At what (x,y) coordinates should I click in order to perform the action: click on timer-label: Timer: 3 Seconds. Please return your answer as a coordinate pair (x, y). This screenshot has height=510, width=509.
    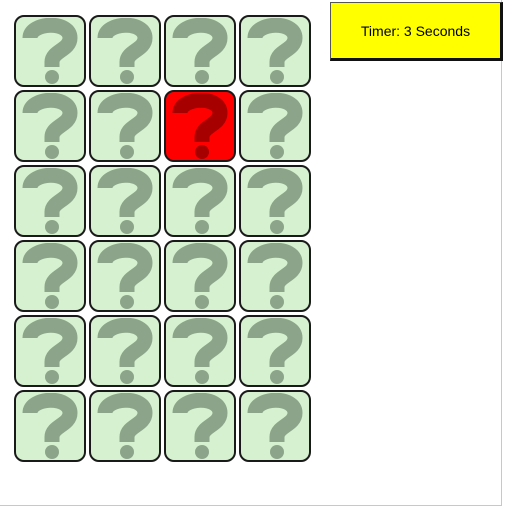
    Looking at the image, I should click on (415, 30).